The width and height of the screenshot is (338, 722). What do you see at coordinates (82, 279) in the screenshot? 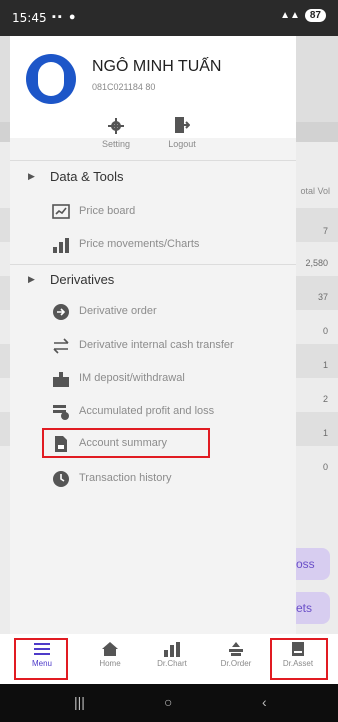
I see `section-label: Derivatives` at bounding box center [82, 279].